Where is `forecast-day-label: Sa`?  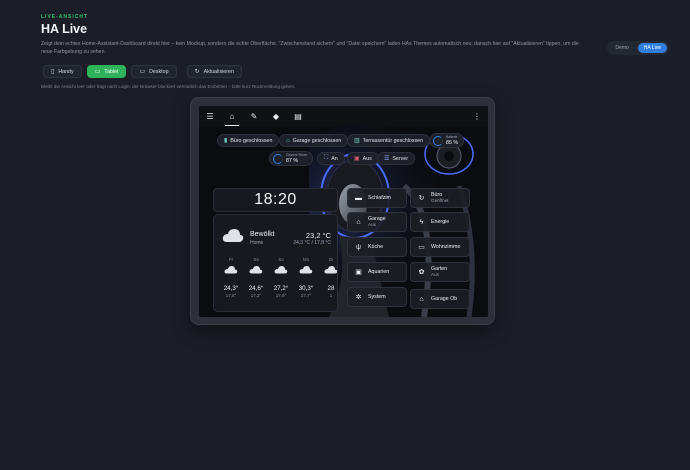
forecast-day-label: Sa is located at coordinates (256, 259).